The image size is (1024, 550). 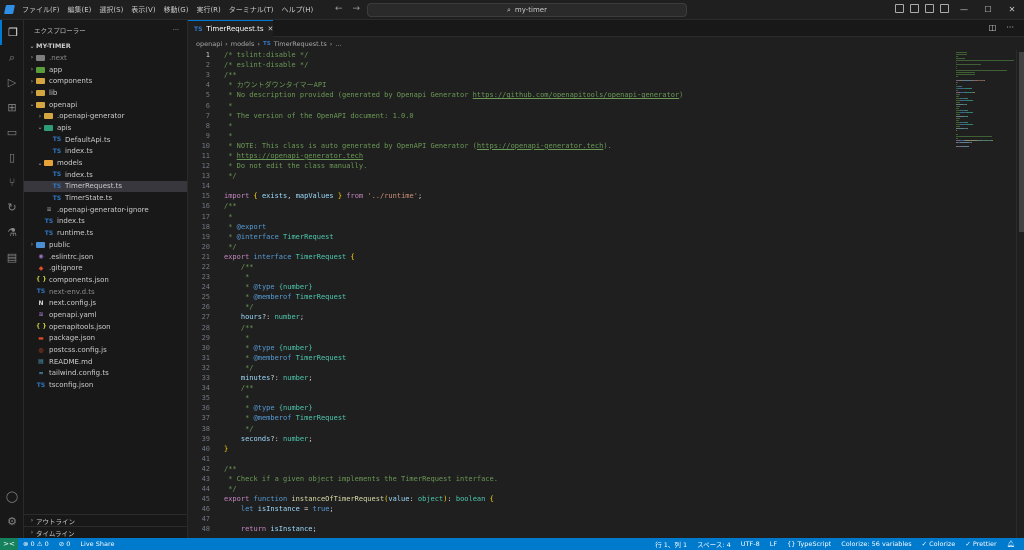 I want to click on split-editor-icon: ◫, so click(x=993, y=27).